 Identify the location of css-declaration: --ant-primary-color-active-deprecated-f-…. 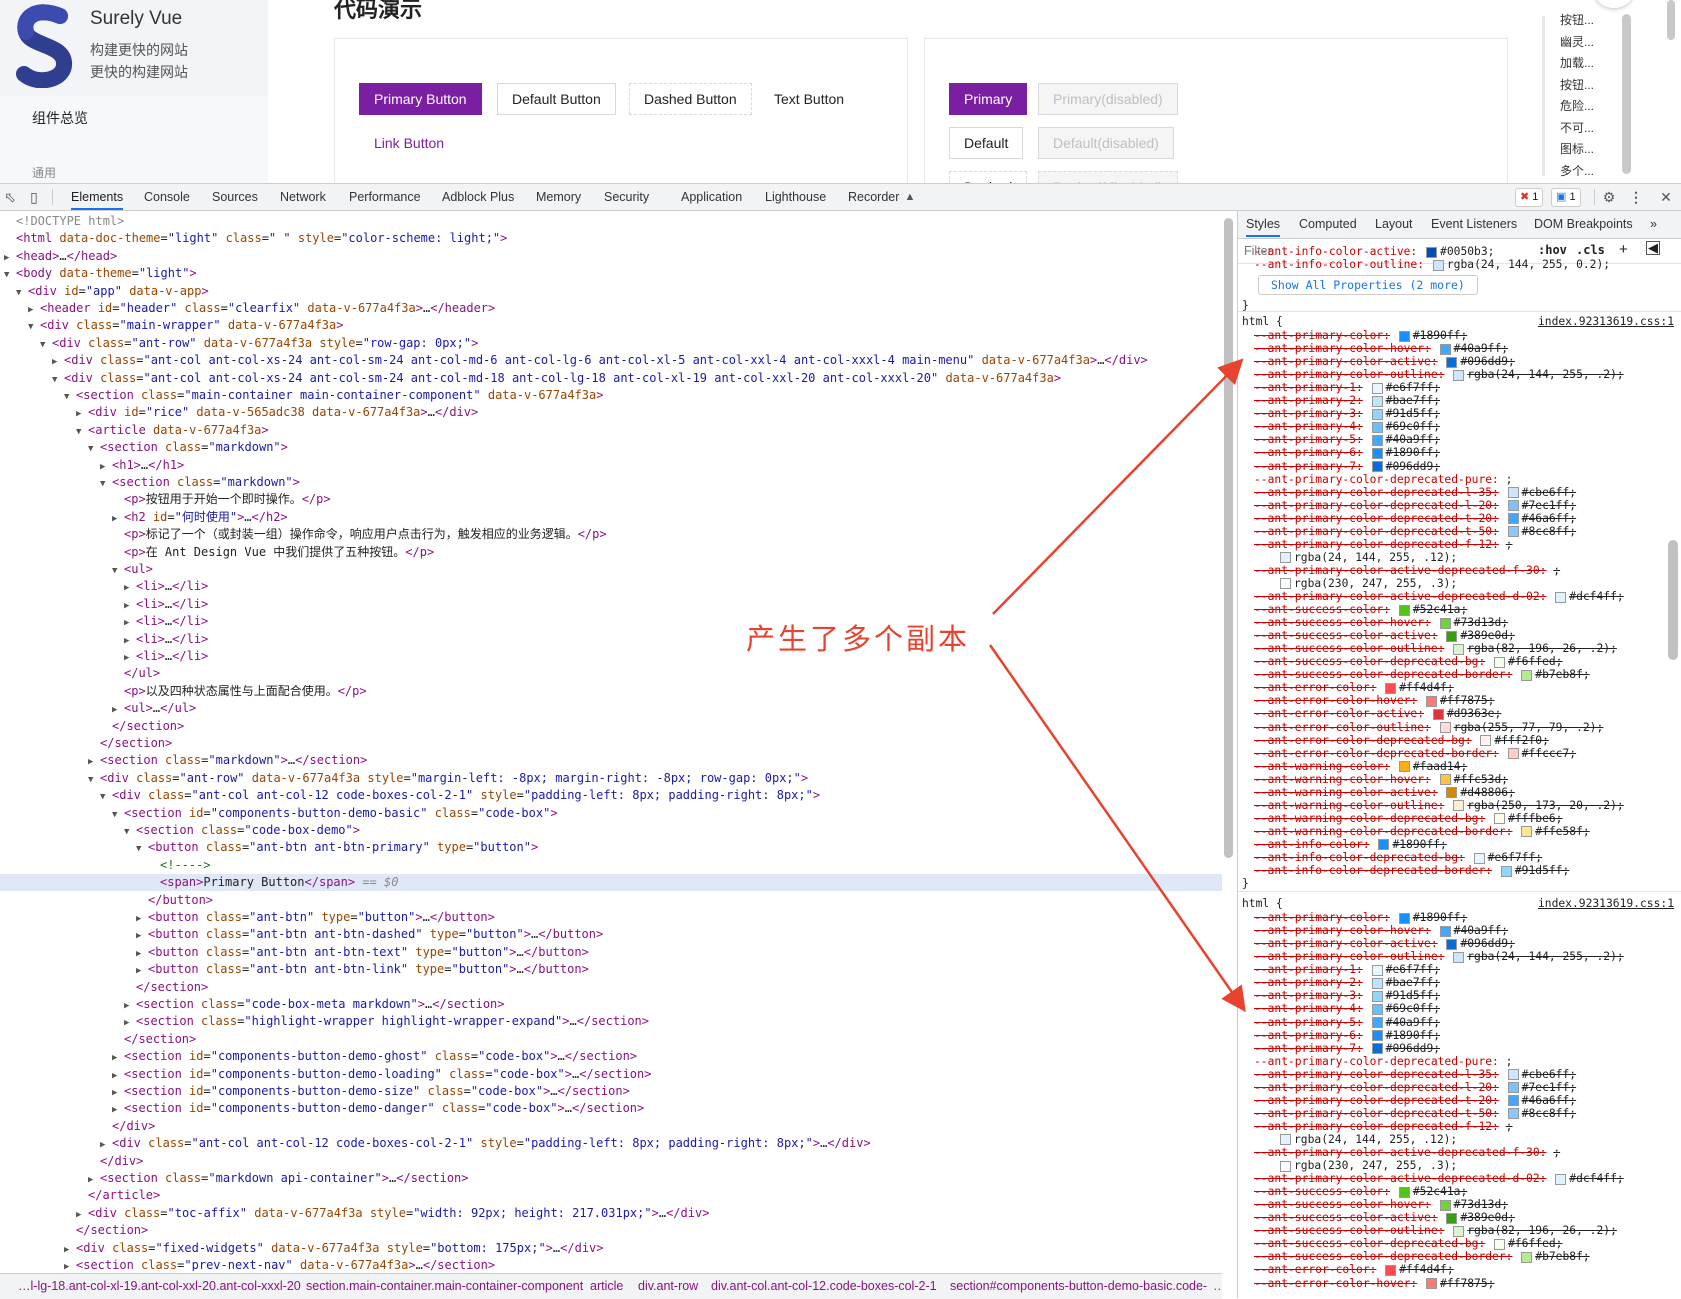
(1407, 571).